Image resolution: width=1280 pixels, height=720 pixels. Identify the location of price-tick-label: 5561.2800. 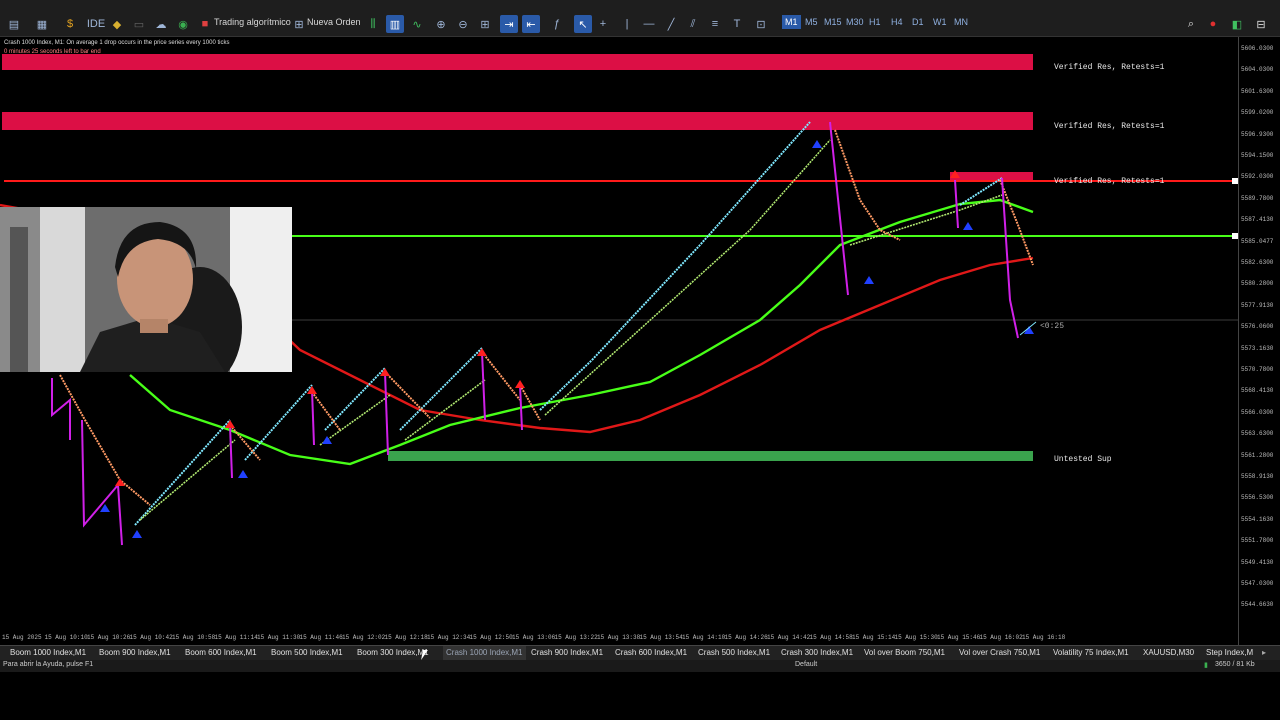
(1257, 455).